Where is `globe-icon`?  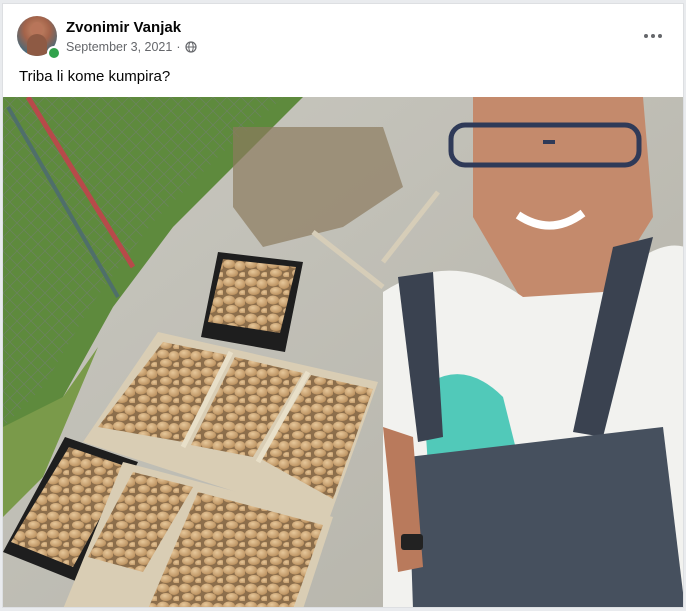
globe-icon is located at coordinates (190, 47).